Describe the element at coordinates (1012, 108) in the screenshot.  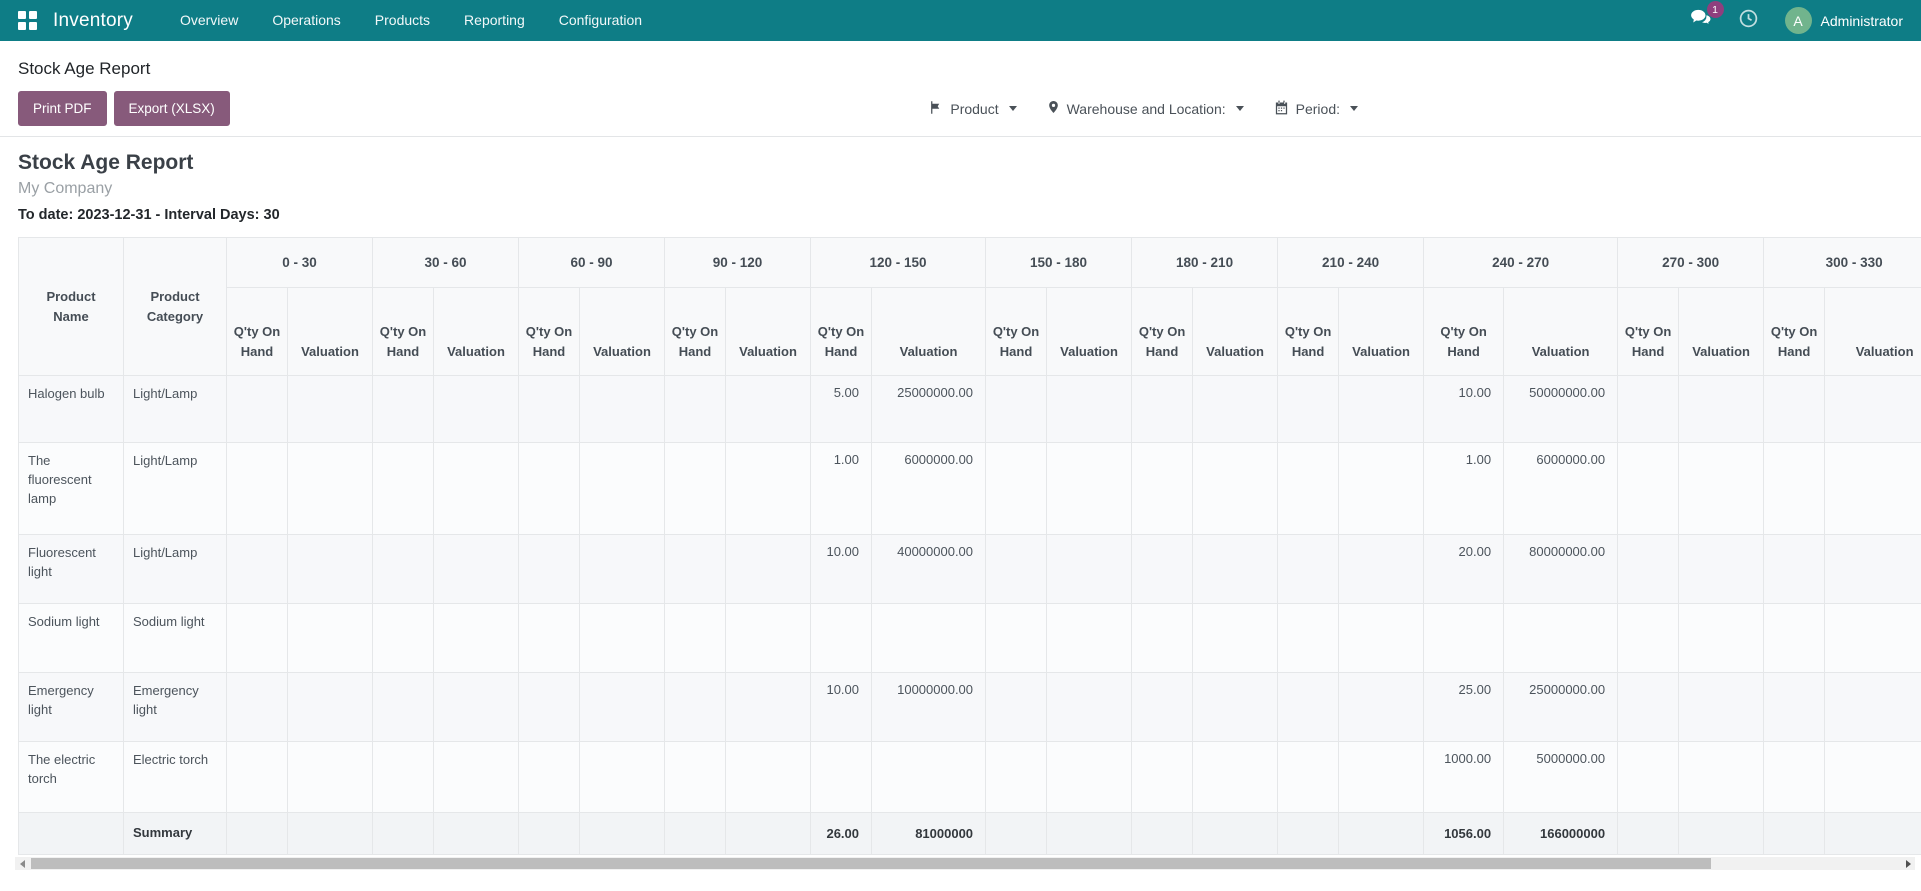
I see `chevron-down-icon` at that location.